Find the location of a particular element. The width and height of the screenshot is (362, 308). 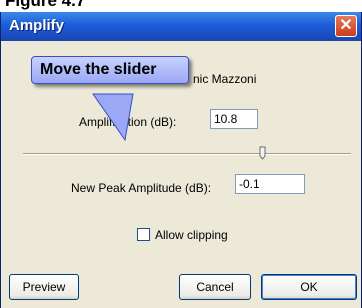

callout-bubble: Move the slider is located at coordinates (110, 70).